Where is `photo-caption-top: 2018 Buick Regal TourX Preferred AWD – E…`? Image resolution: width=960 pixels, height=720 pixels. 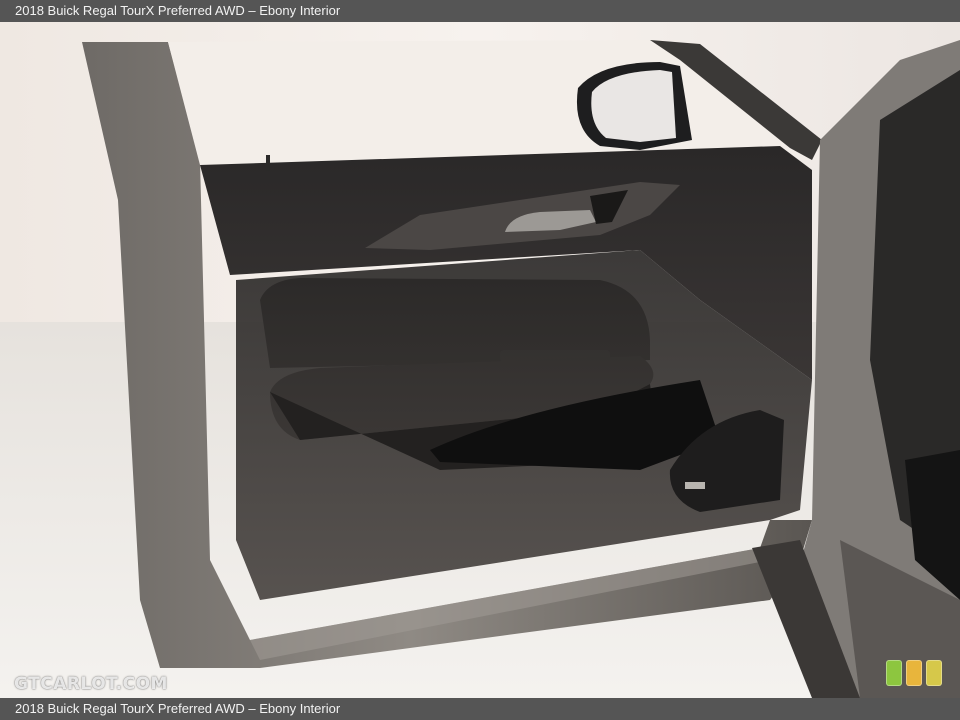
photo-caption-top: 2018 Buick Regal TourX Preferred AWD – E… is located at coordinates (480, 11).